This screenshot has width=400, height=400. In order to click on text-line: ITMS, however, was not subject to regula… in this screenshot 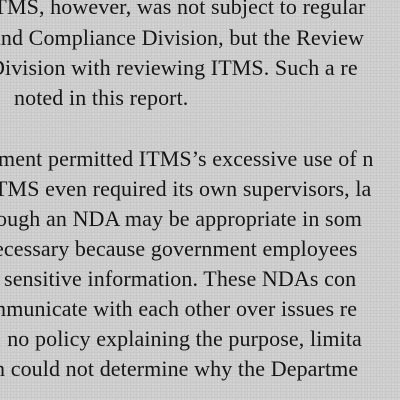, I will do `click(183, 9)`.